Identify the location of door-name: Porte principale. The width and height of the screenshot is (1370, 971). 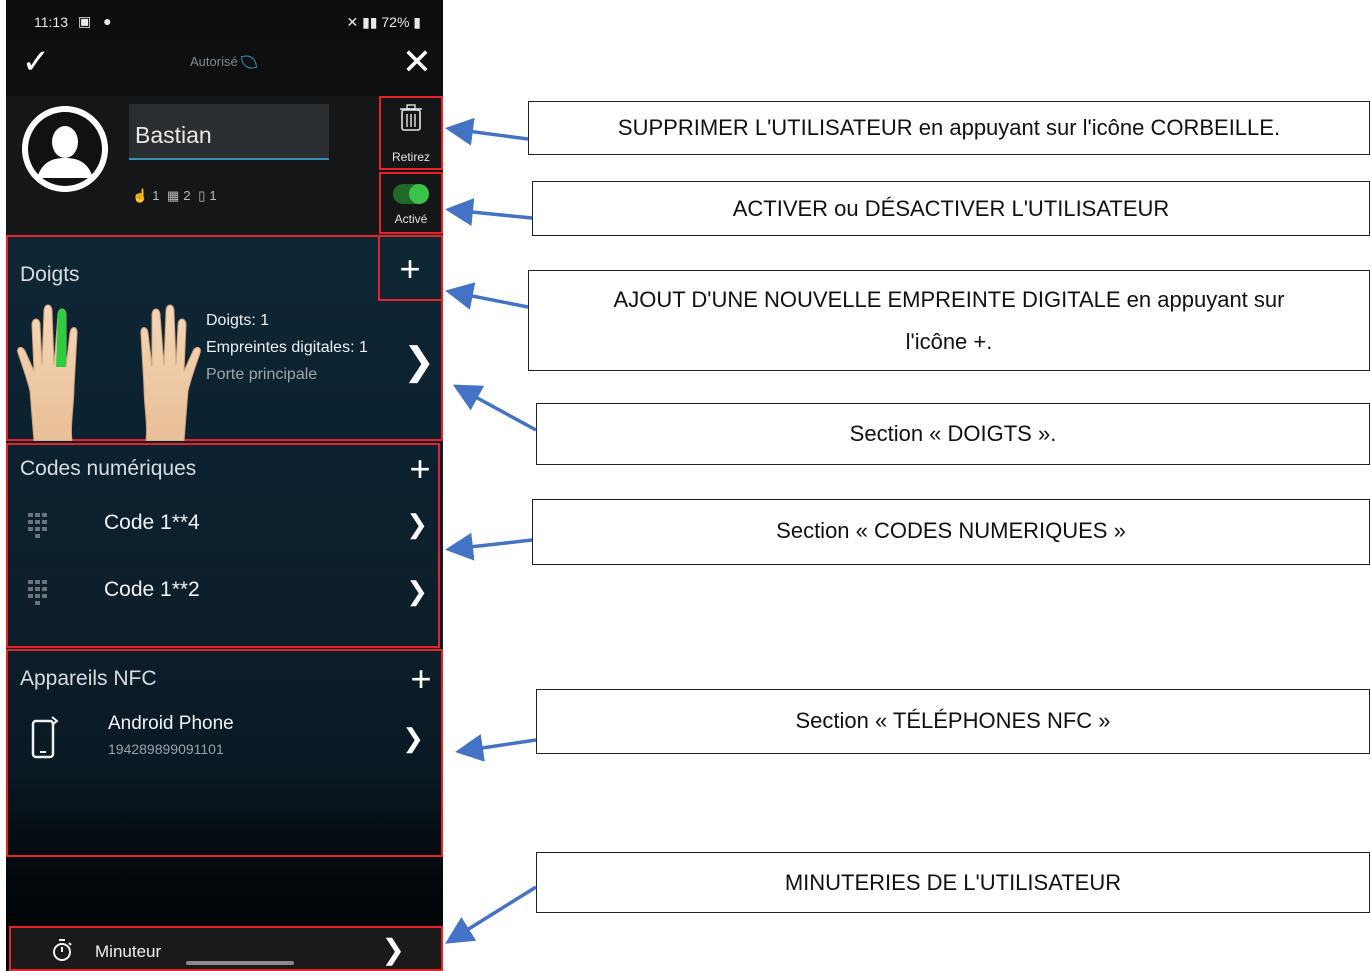
(262, 374).